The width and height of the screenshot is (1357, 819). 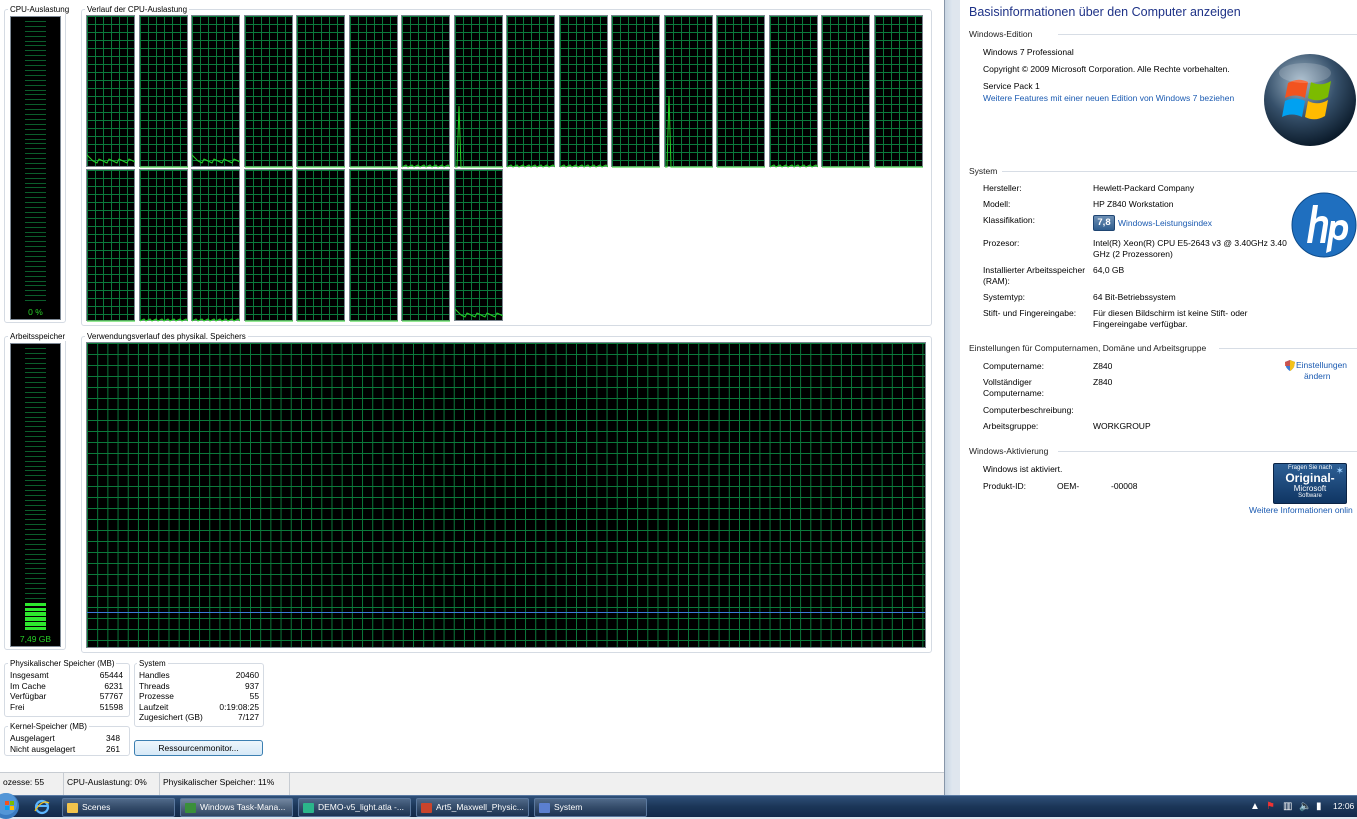 I want to click on system-stat-label: Zugesichert (GB), so click(x=171, y=717).